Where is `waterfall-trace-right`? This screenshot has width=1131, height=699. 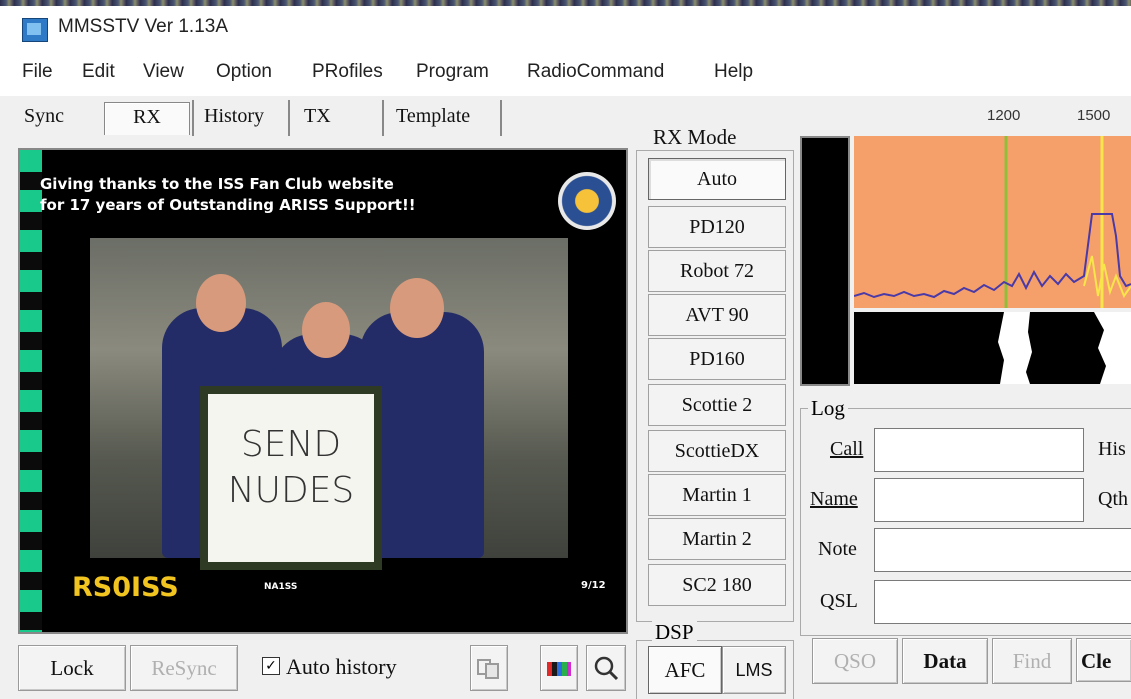
waterfall-trace-right is located at coordinates (1112, 348).